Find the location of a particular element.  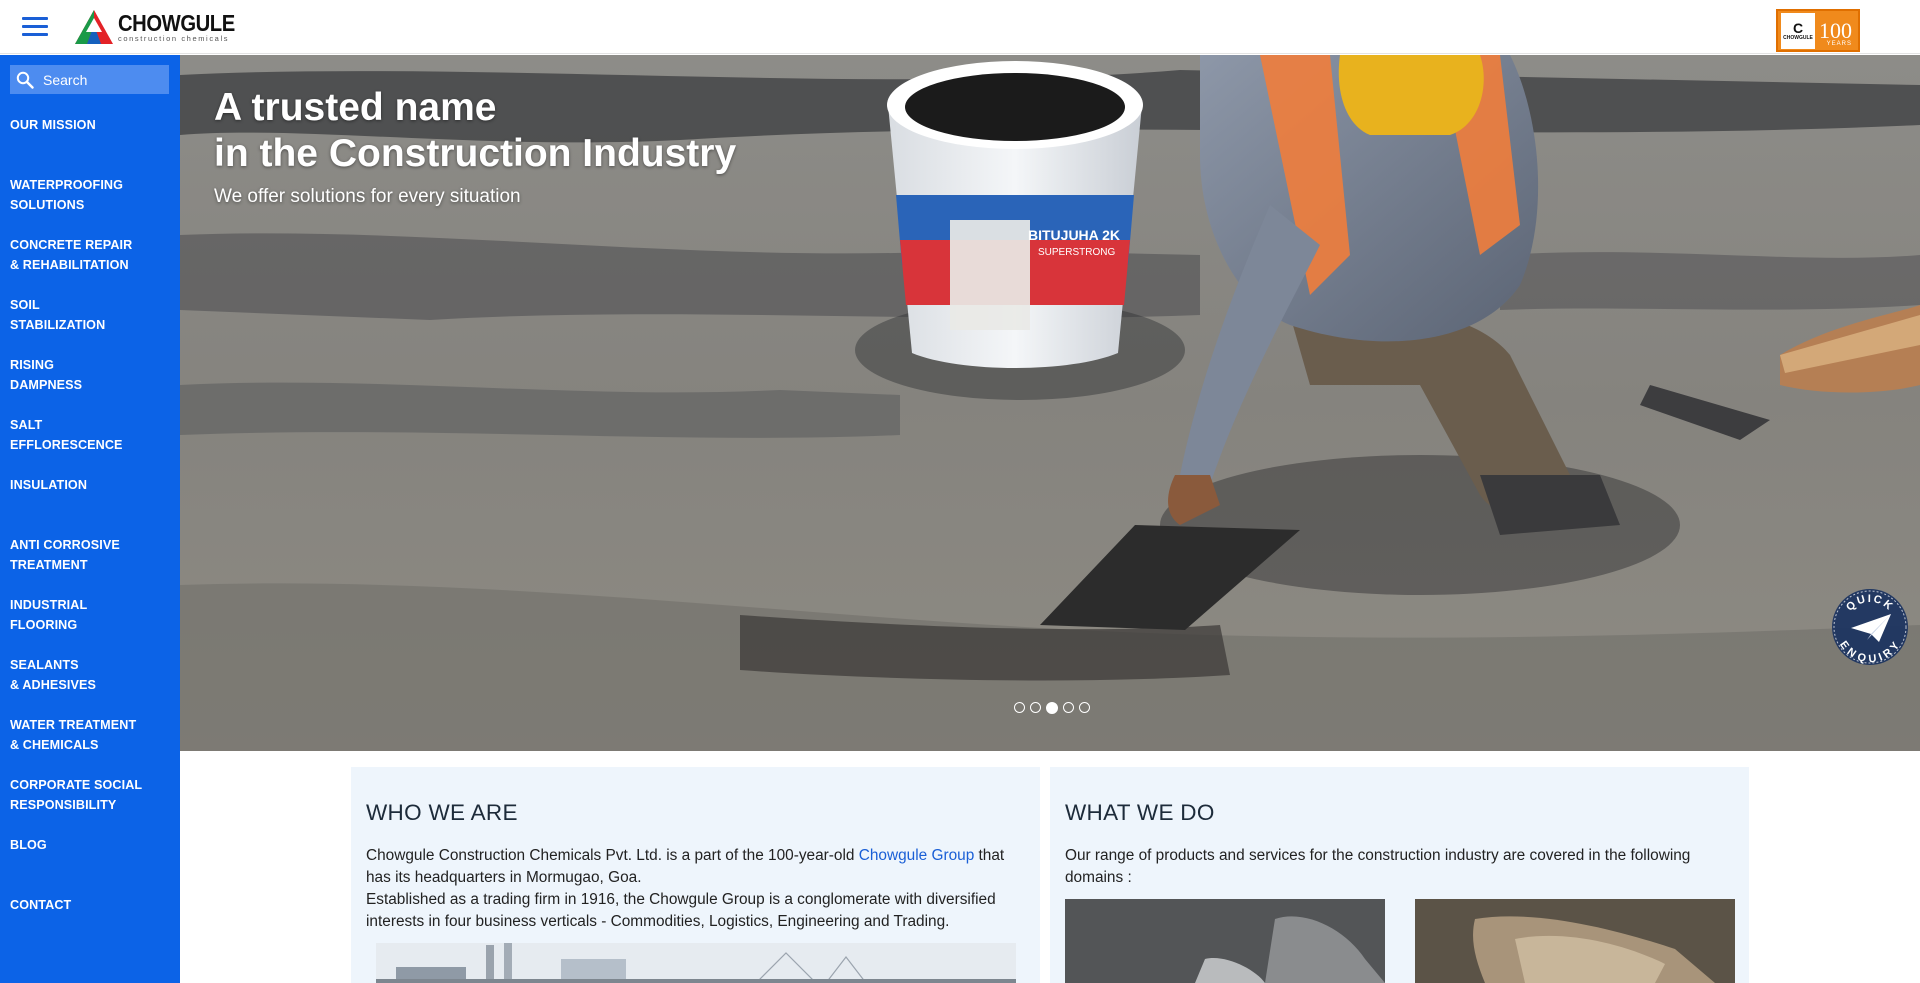

sidebar-item-contact: CONTACT is located at coordinates (92, 905).